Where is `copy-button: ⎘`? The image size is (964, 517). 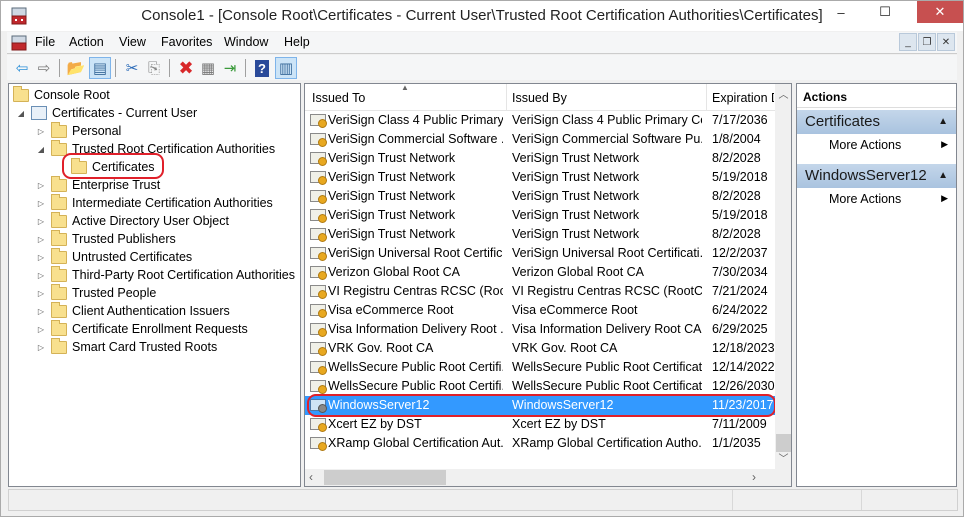 copy-button: ⎘ is located at coordinates (154, 68).